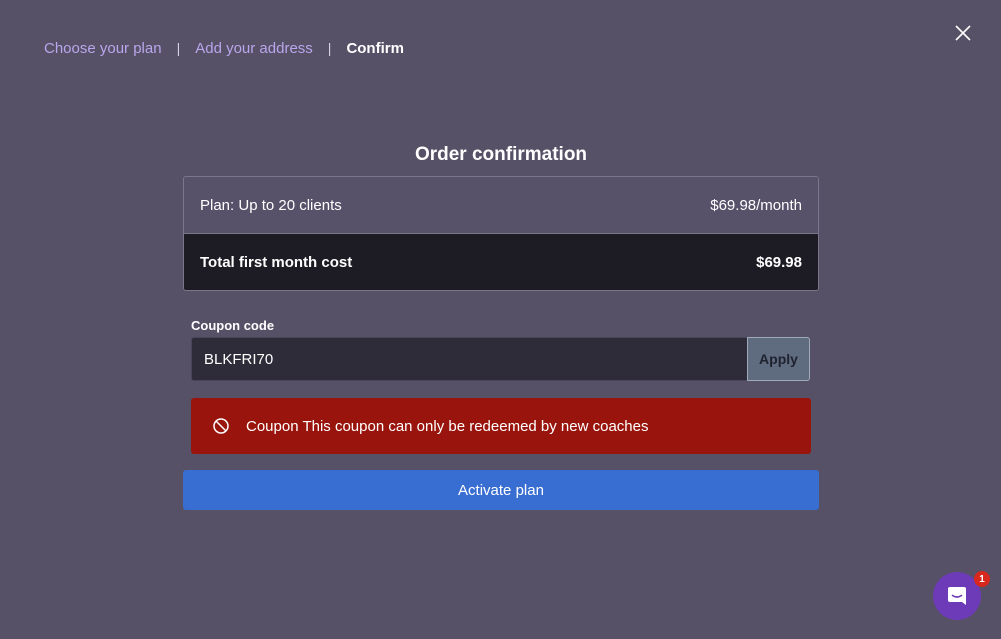  Describe the element at coordinates (501, 205) in the screenshot. I see `plan-row: Plan: Up to 20 clients $69.98/month` at that location.